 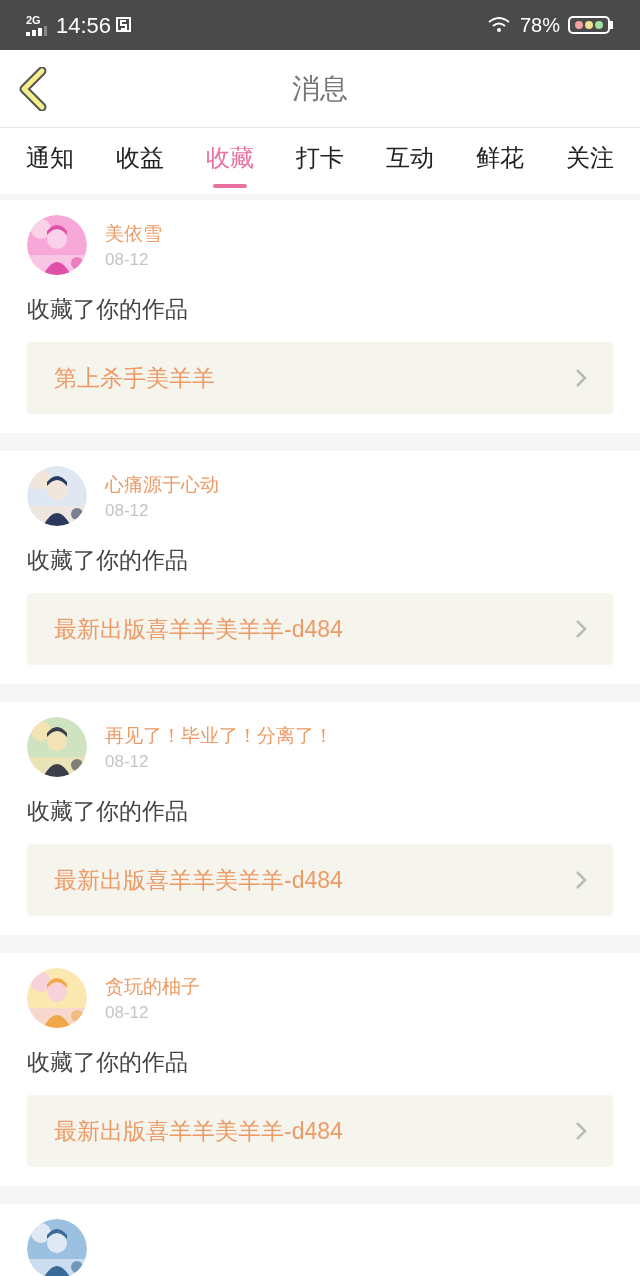 What do you see at coordinates (230, 186) in the screenshot?
I see `tab-indicator` at bounding box center [230, 186].